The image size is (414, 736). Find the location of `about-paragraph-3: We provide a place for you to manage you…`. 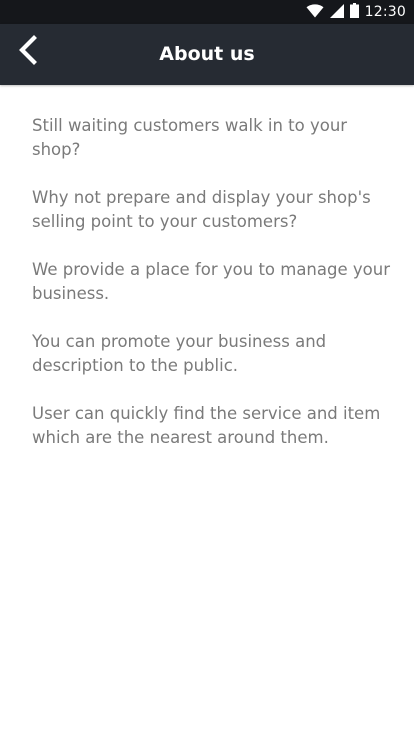

about-paragraph-3: We provide a place for you to manage you… is located at coordinates (211, 281).